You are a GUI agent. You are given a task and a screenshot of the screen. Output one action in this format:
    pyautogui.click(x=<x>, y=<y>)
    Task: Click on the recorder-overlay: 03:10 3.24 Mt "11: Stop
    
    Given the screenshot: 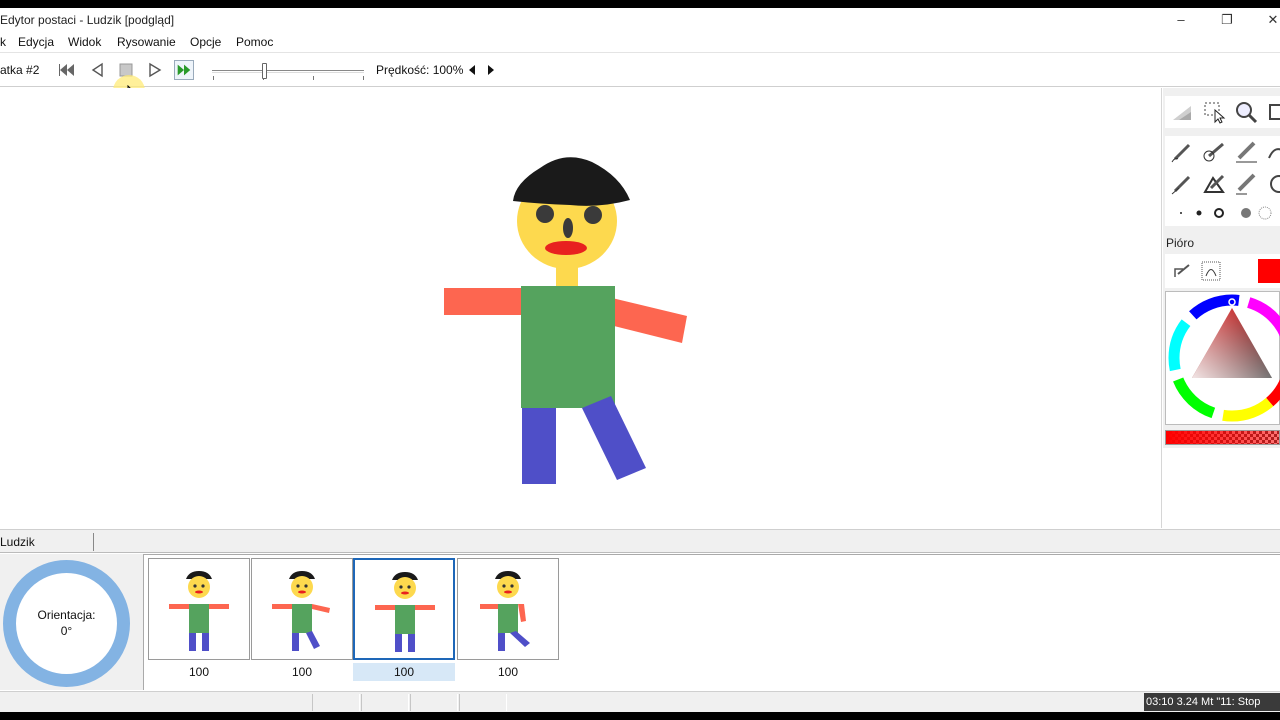 What is the action you would take?
    pyautogui.click(x=1212, y=702)
    